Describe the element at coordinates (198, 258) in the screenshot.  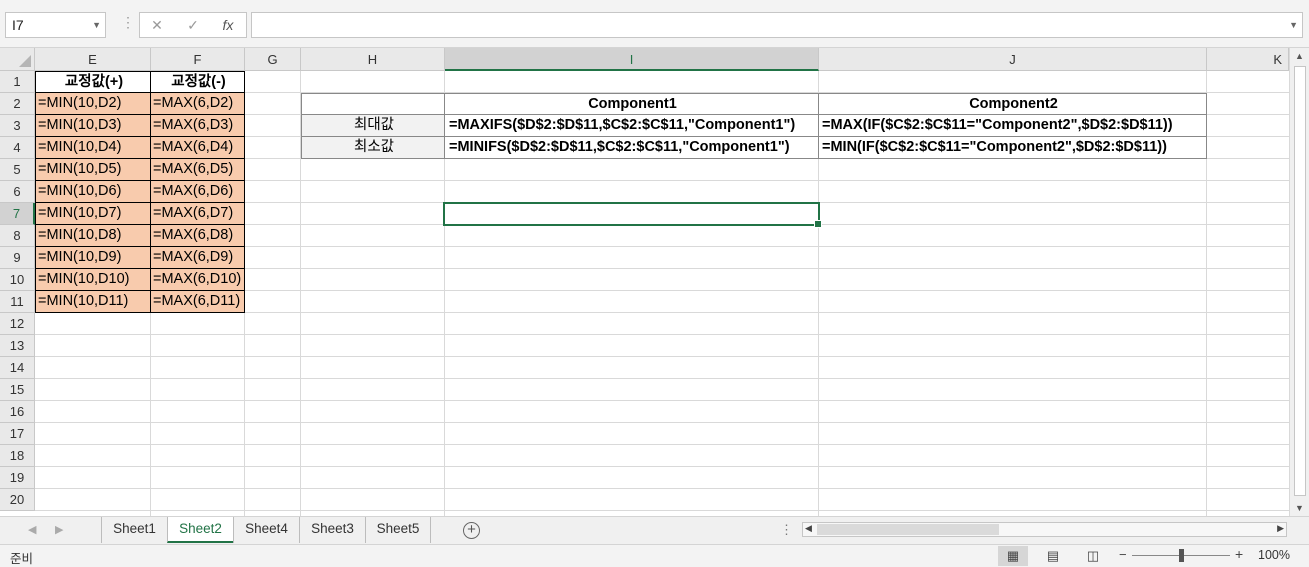
I see `cell-f9: =MAX(6,D9)` at that location.